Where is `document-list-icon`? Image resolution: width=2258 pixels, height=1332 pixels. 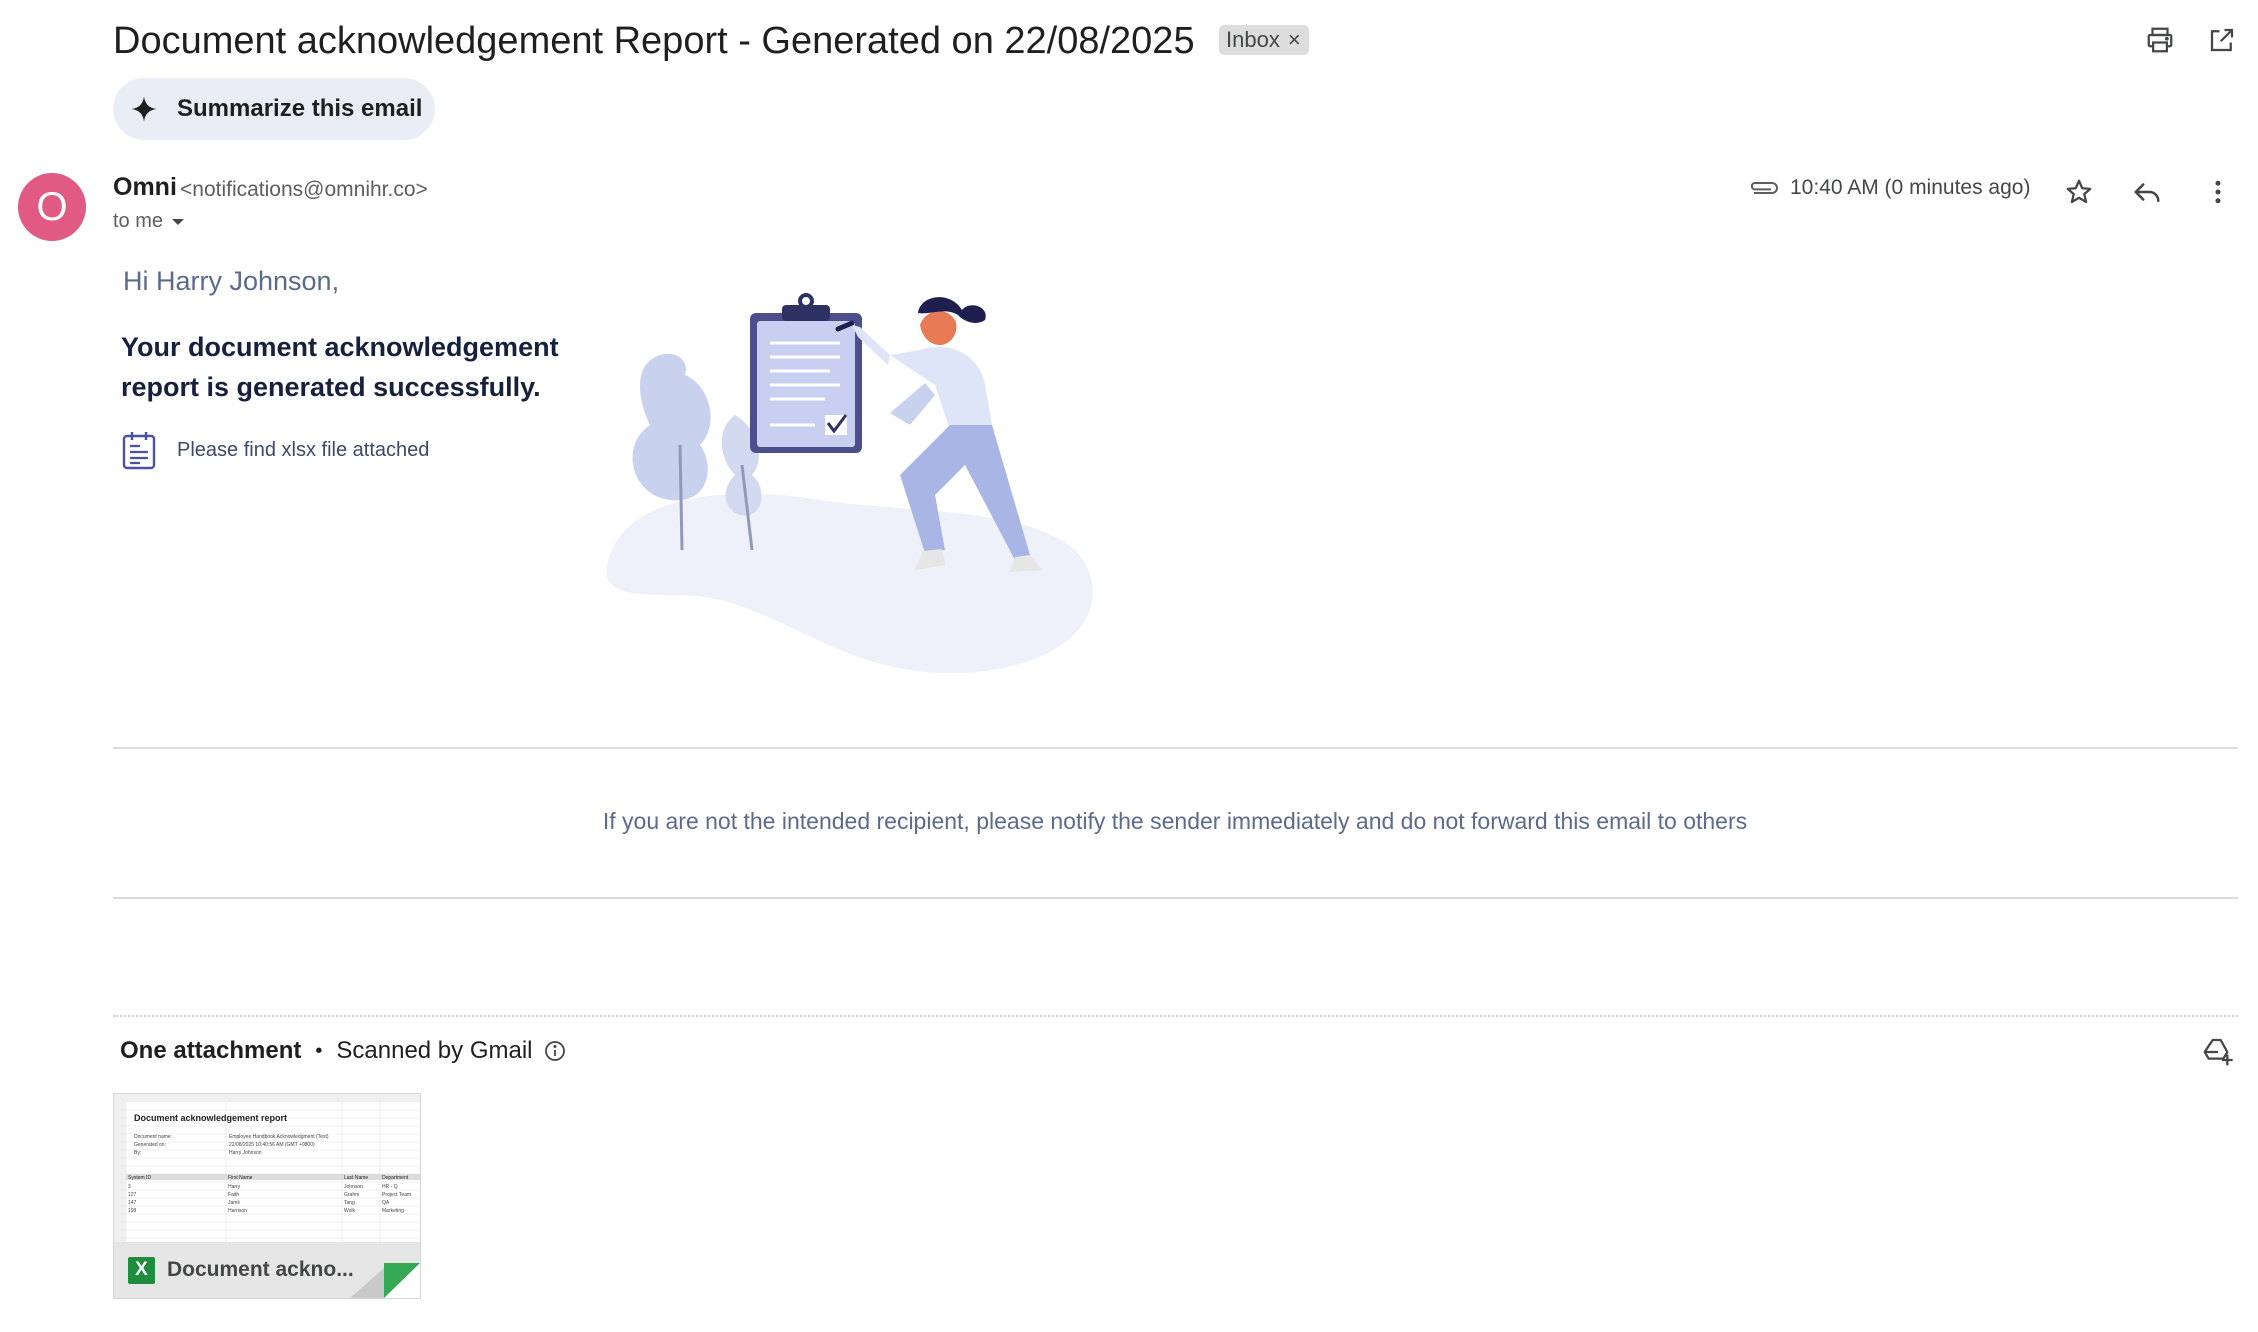 document-list-icon is located at coordinates (139, 451).